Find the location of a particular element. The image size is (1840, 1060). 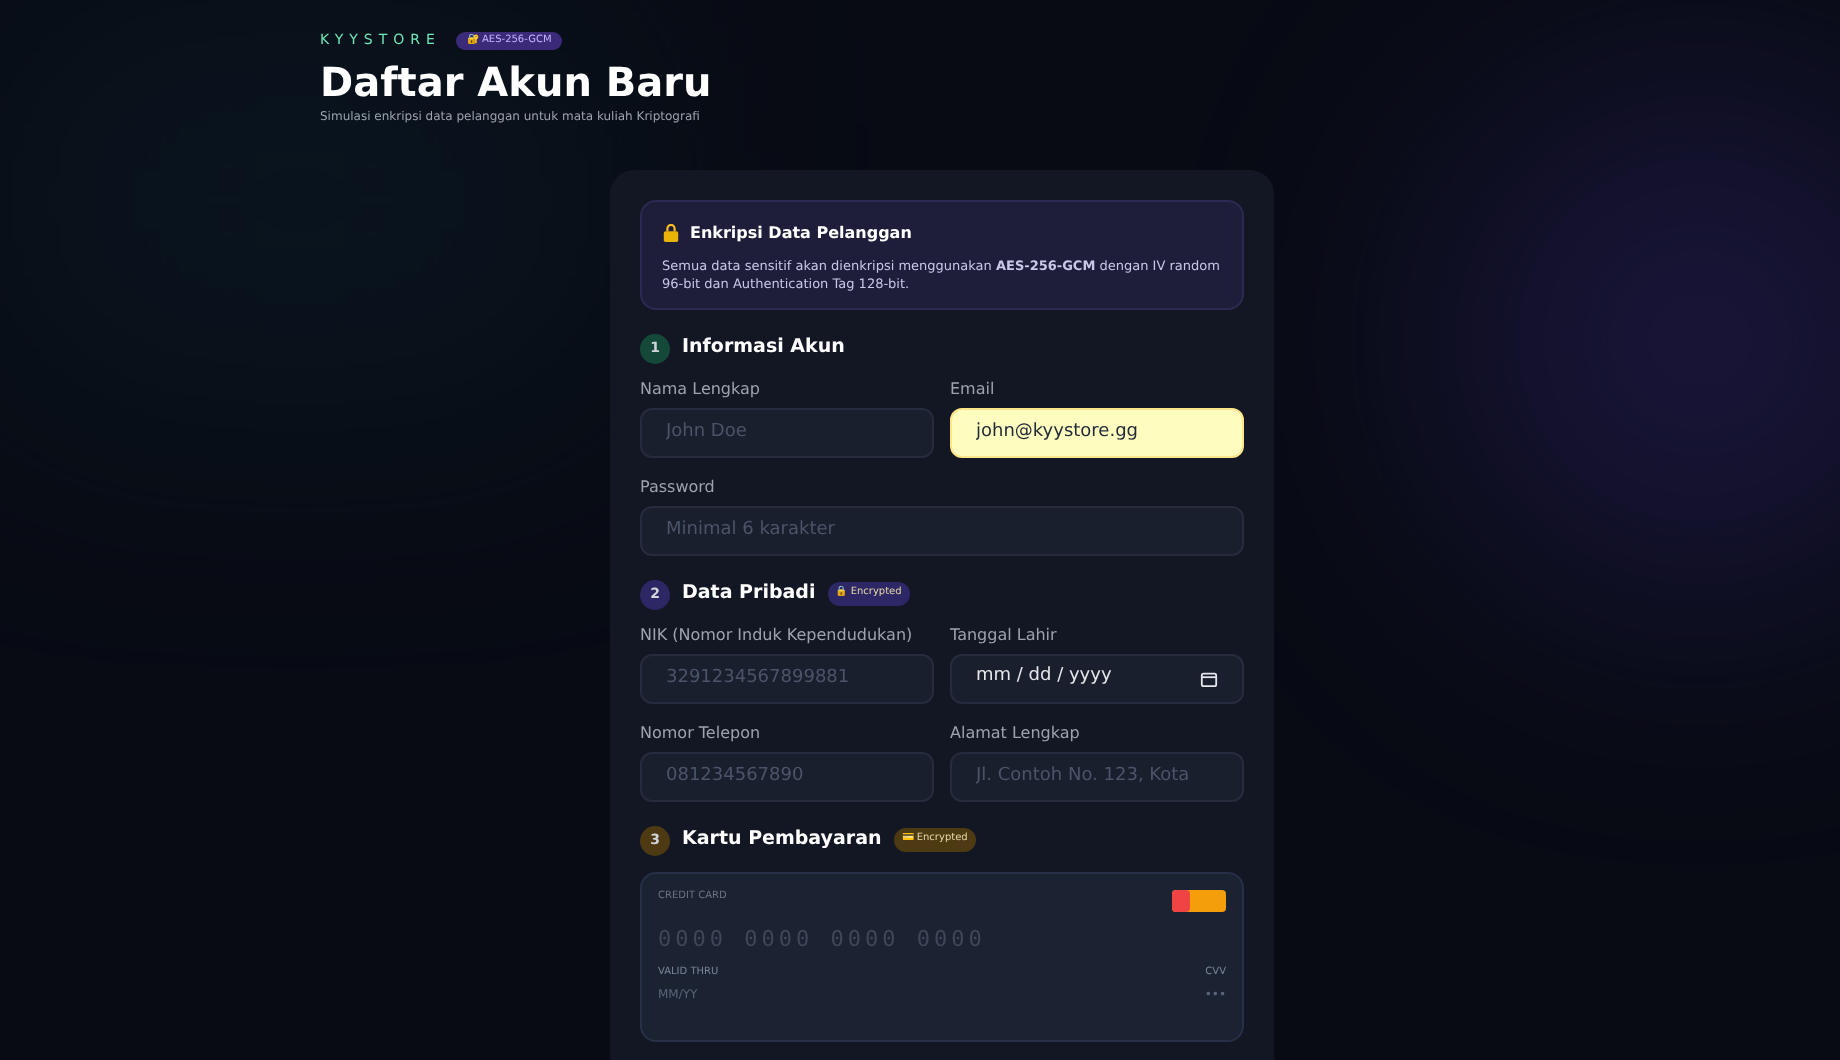

field-label: Nama Lengkap is located at coordinates (701, 389).